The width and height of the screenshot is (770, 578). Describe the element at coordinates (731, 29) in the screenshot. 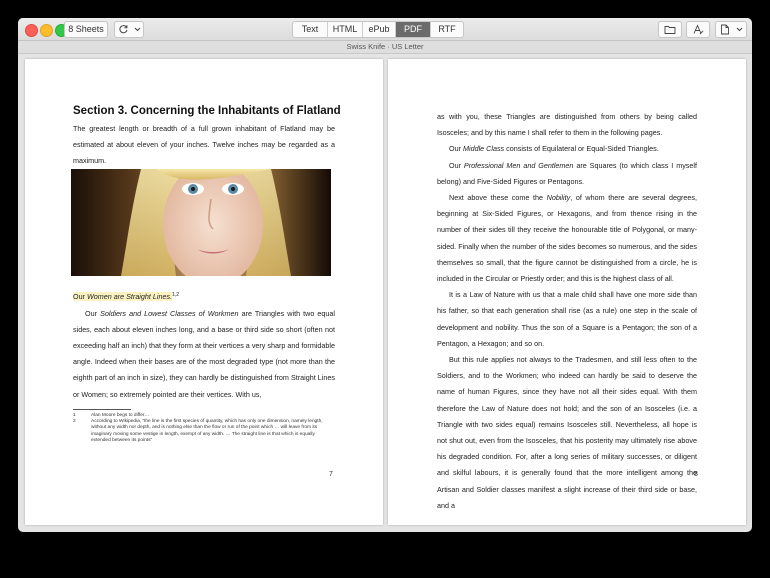

I see `export-button` at that location.